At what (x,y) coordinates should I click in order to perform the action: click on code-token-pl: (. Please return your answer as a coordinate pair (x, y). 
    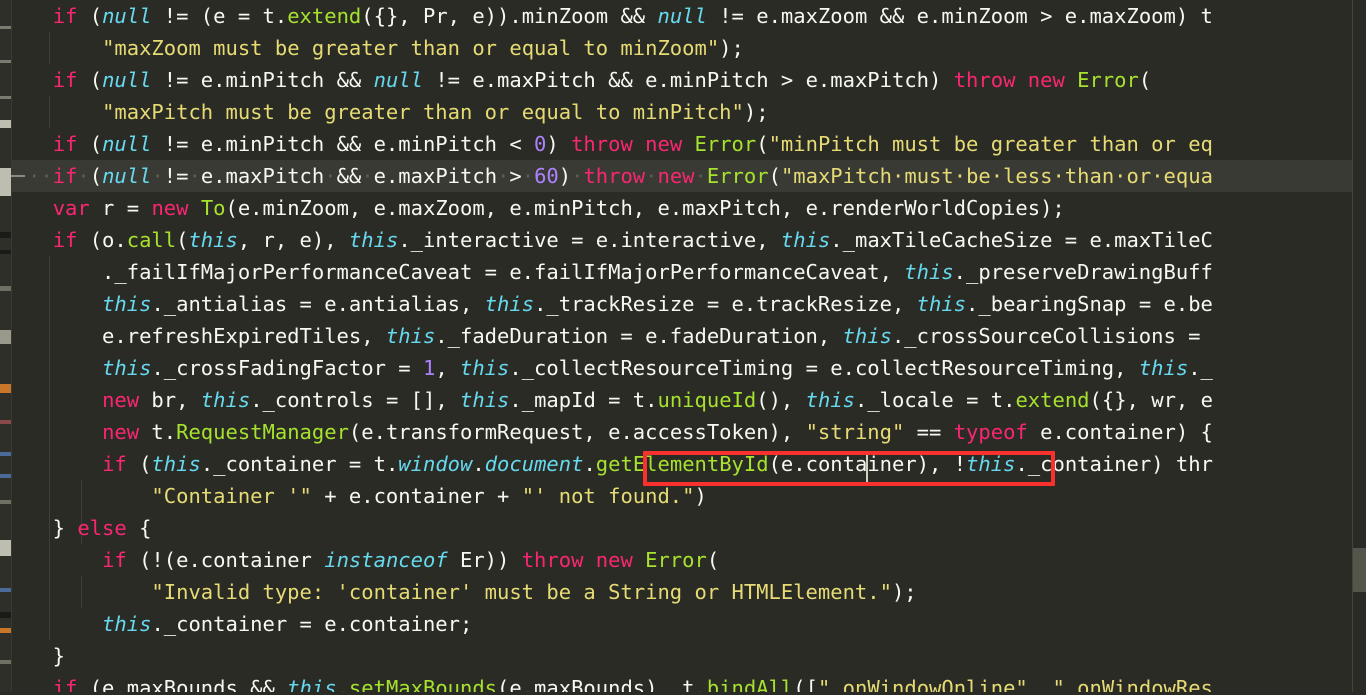
    Looking at the image, I should click on (774, 176).